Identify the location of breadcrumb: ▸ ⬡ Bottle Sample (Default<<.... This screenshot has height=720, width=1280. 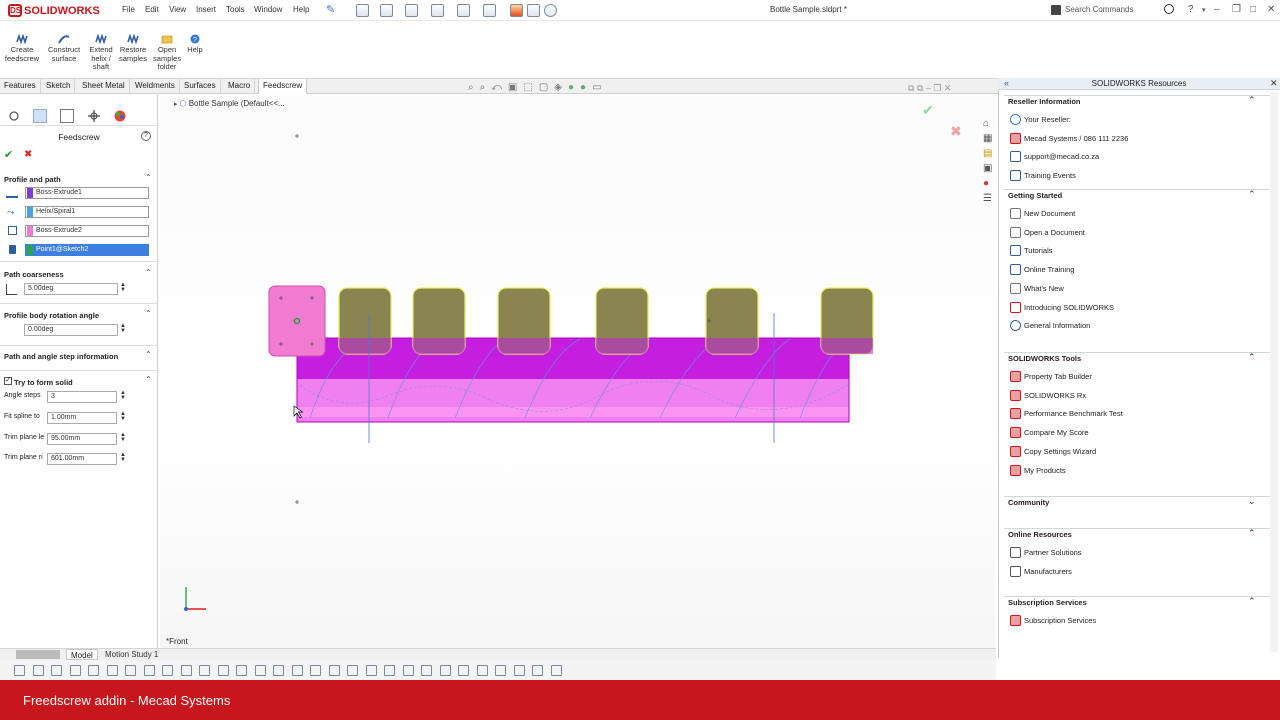
(229, 103).